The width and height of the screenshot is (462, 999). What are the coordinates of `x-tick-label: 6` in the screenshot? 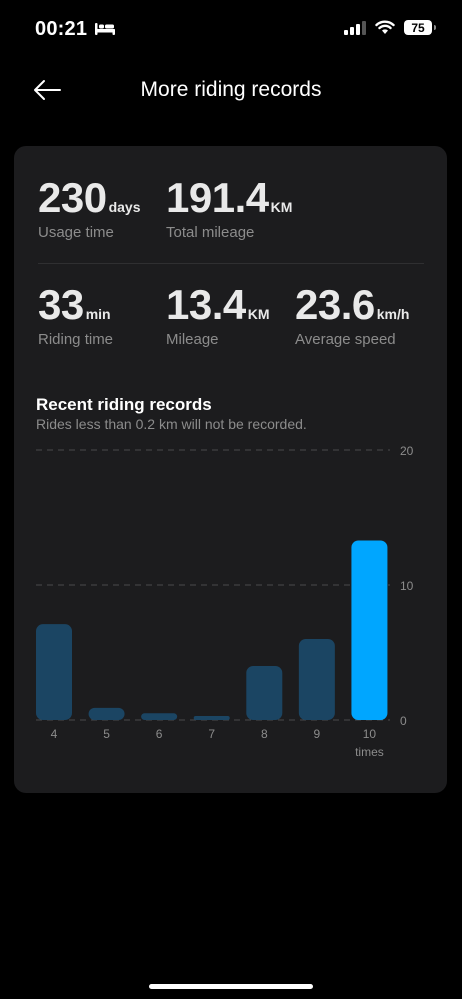 It's located at (159, 734).